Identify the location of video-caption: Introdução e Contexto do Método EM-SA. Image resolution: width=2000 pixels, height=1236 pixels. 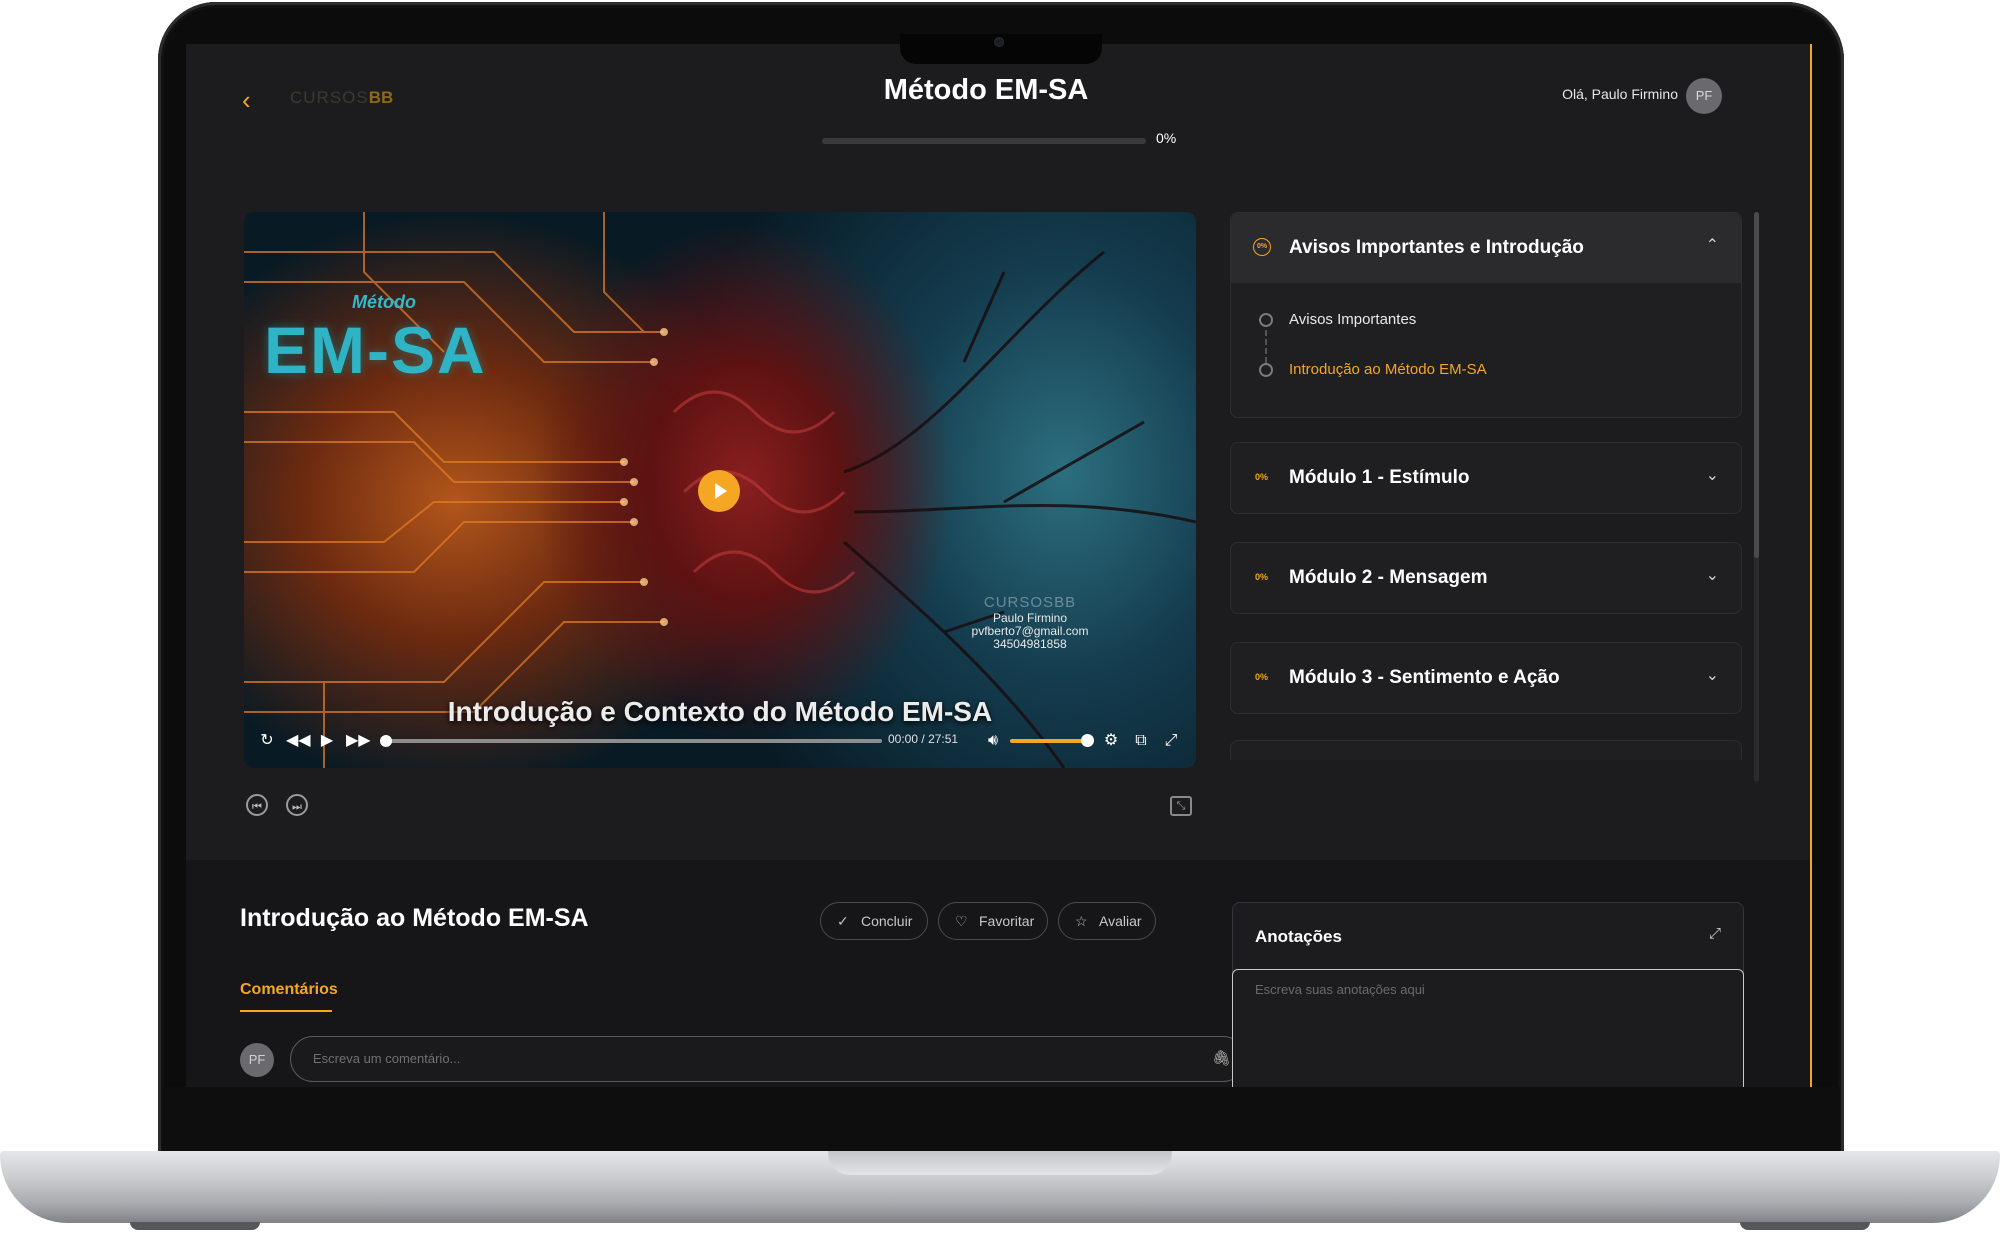
(720, 711).